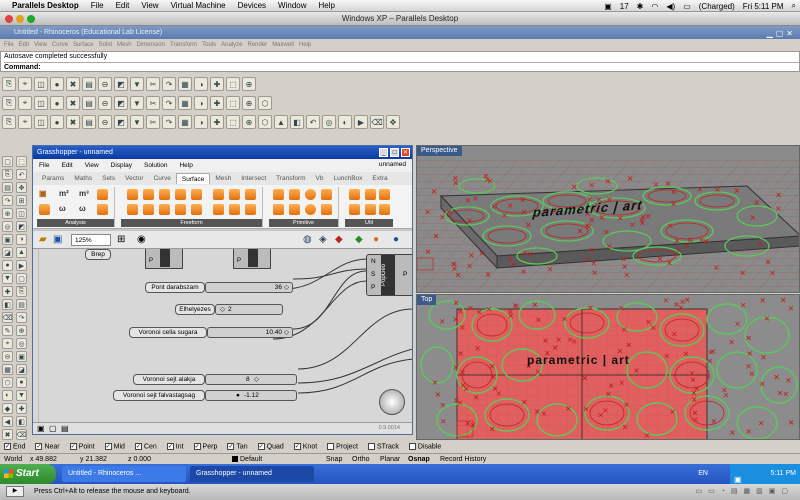  Describe the element at coordinates (253, 178) in the screenshot. I see `tab-intersect: Intersect` at that location.